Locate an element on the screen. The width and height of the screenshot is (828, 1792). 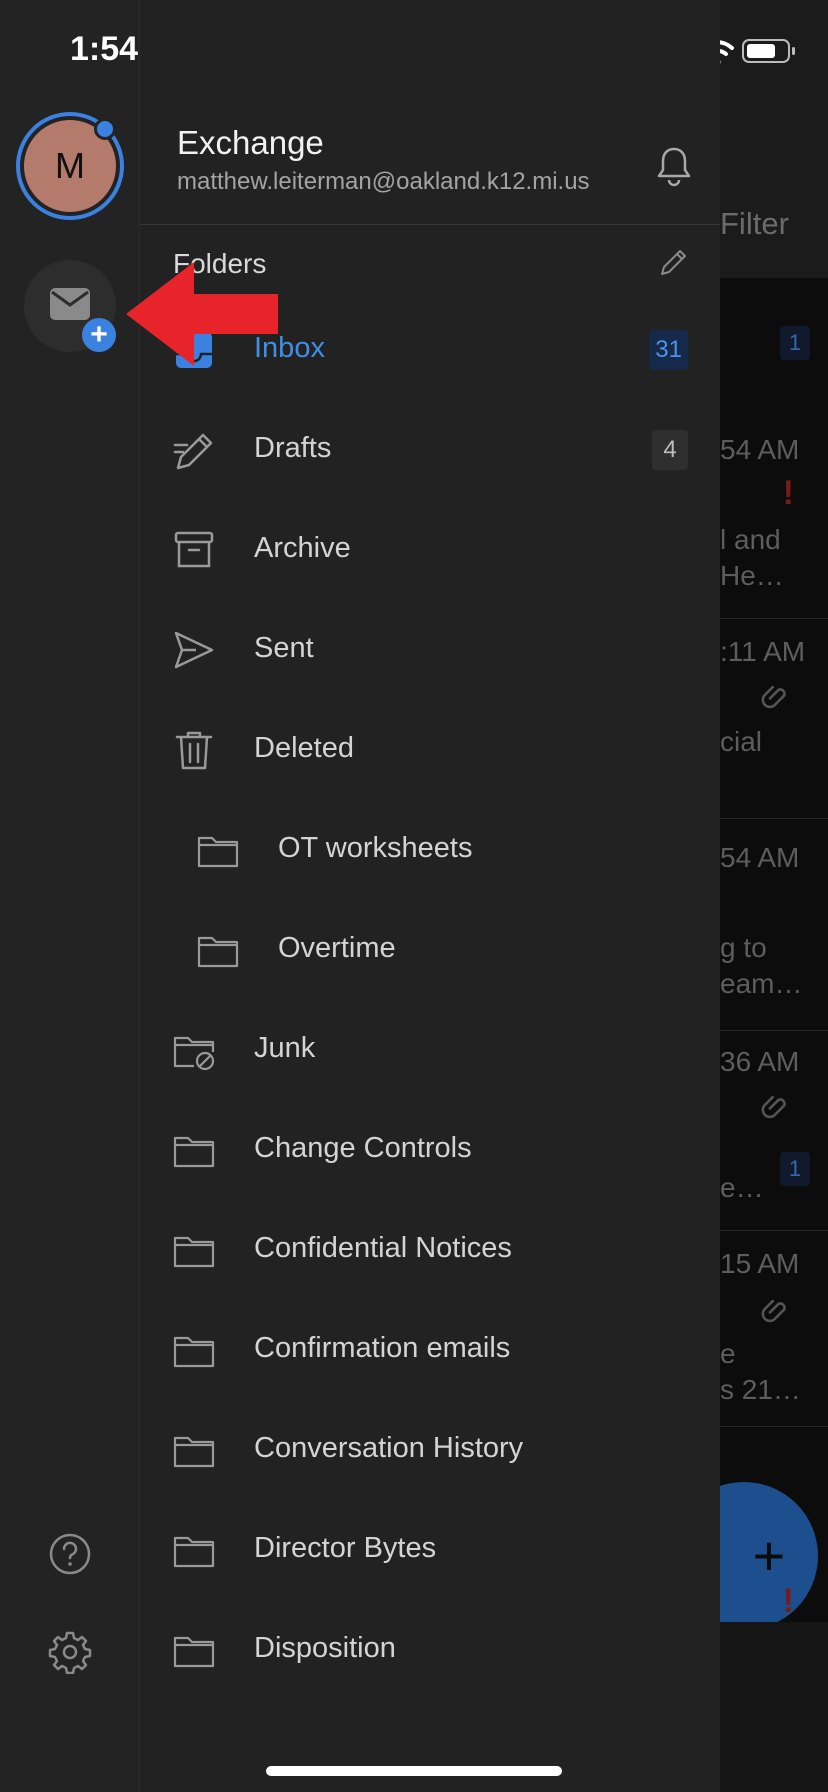
drafts-icon is located at coordinates (193, 451).